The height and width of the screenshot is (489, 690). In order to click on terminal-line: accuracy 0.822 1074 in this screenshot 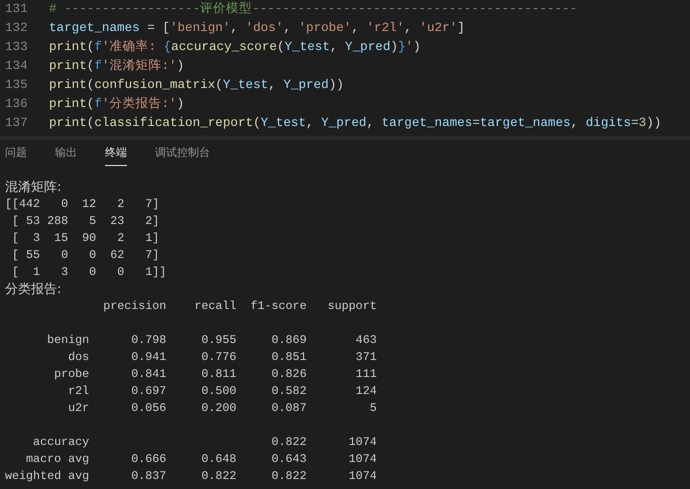, I will do `click(204, 442)`.